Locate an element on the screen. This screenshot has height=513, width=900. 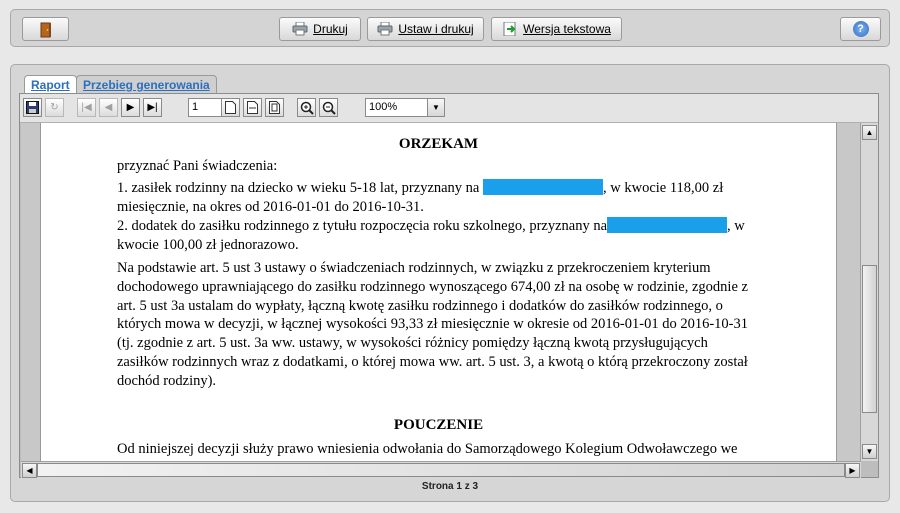
export-icon is located at coordinates (510, 29).